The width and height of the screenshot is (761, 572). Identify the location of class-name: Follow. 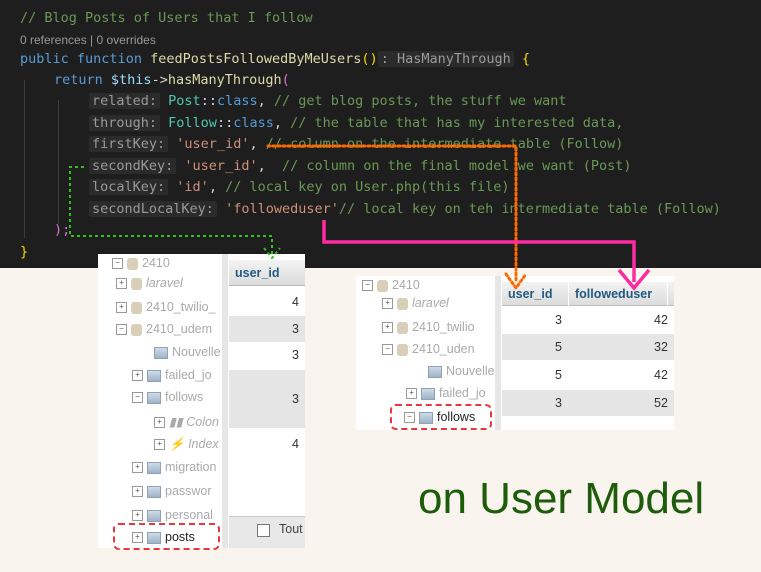
(192, 123).